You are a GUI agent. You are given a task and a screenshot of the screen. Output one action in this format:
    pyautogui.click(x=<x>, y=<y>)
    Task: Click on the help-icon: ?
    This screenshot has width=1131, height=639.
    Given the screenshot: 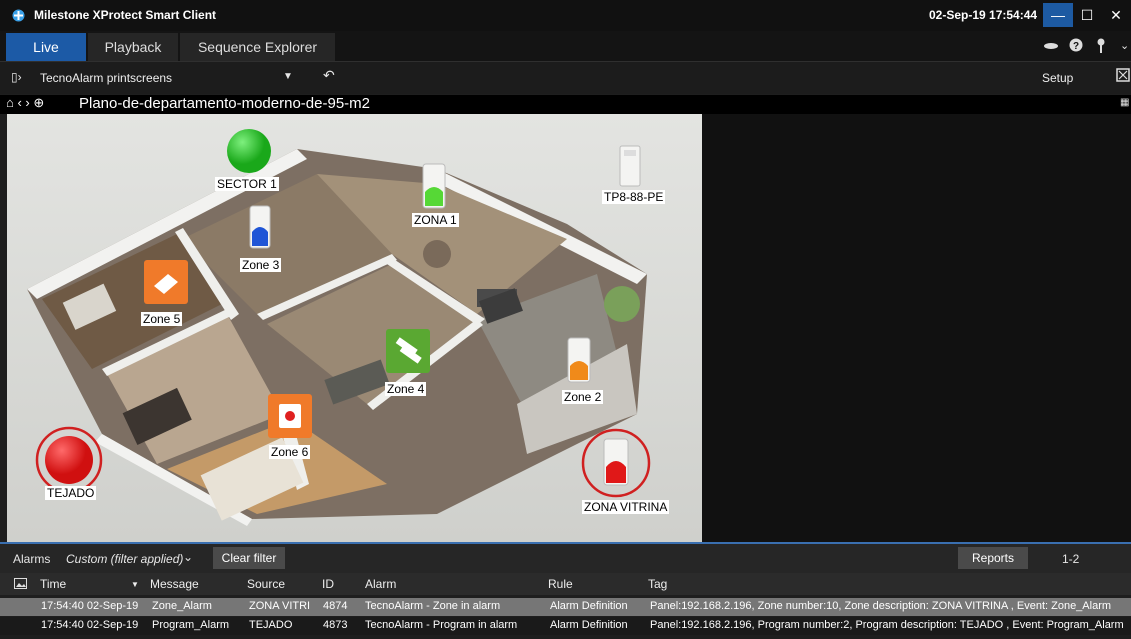 What is the action you would take?
    pyautogui.click(x=1076, y=45)
    